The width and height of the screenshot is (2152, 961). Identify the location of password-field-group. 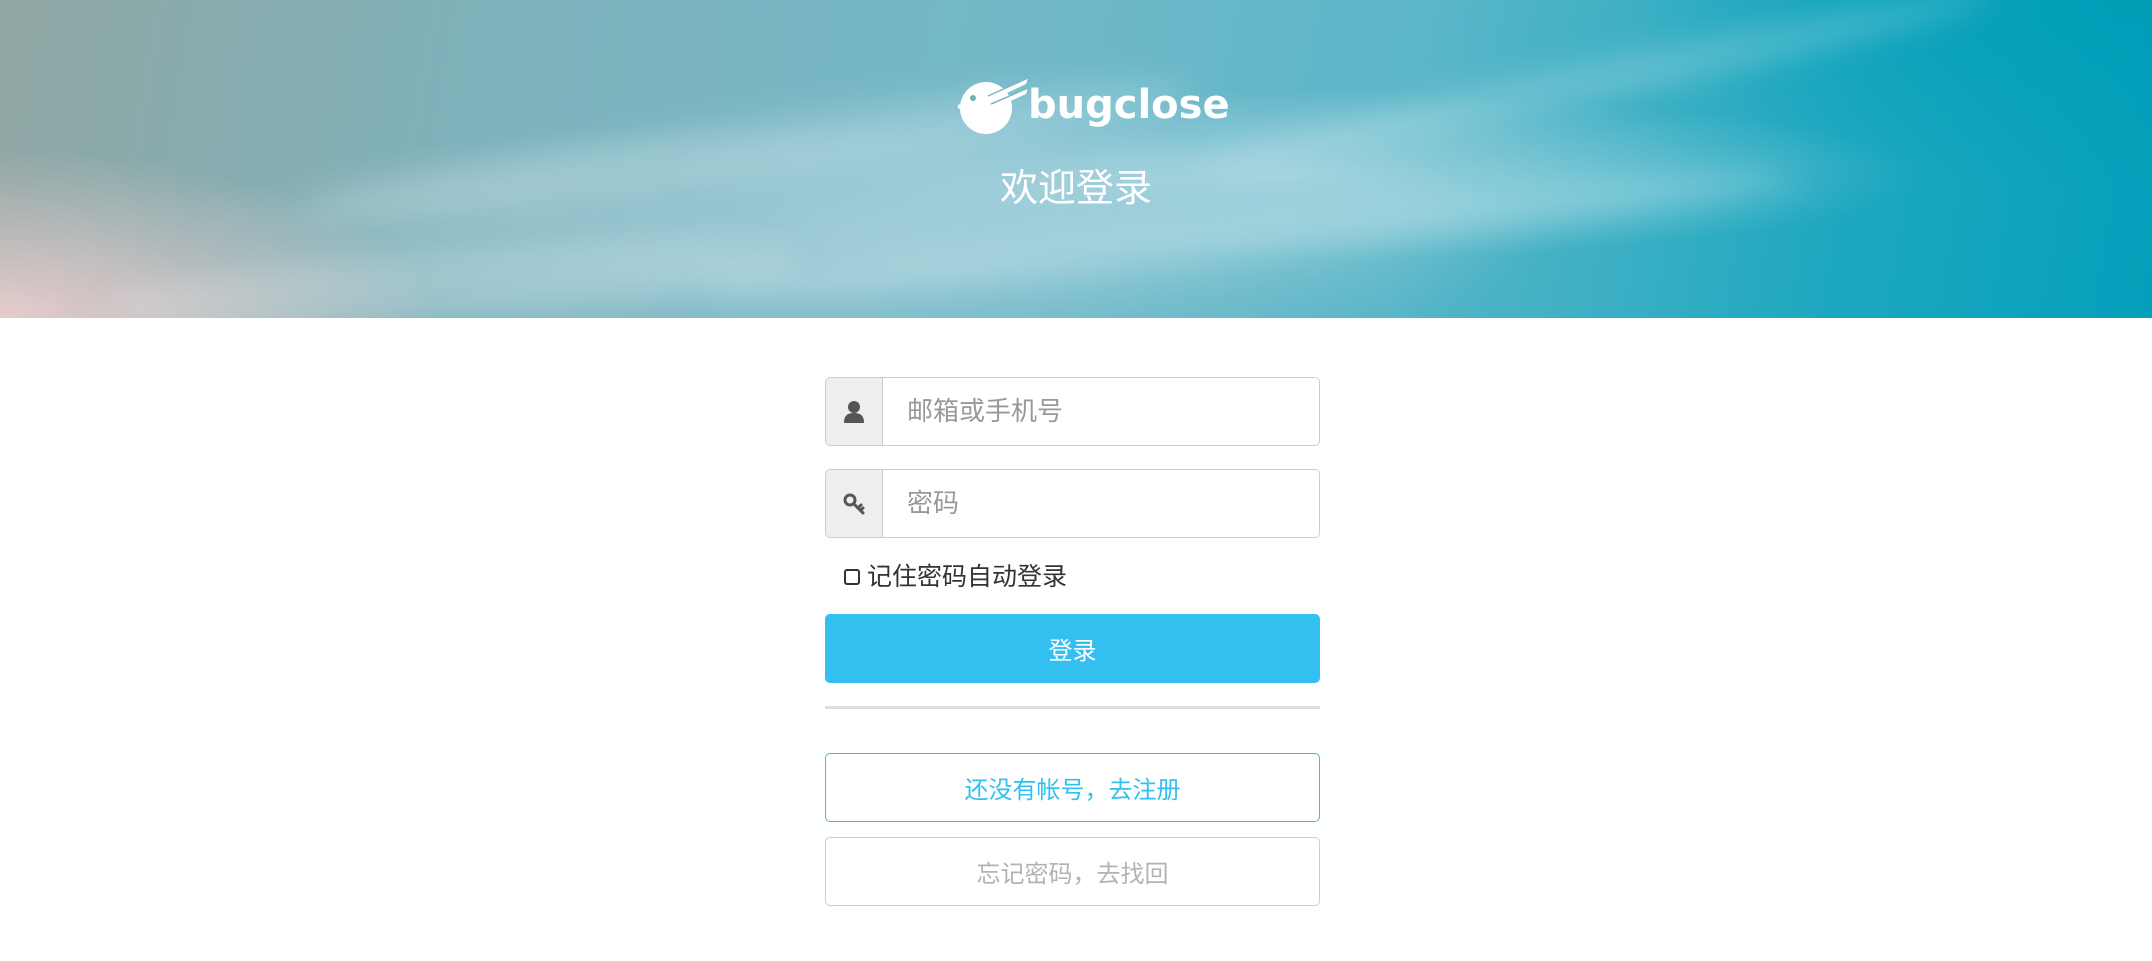
(1072, 503).